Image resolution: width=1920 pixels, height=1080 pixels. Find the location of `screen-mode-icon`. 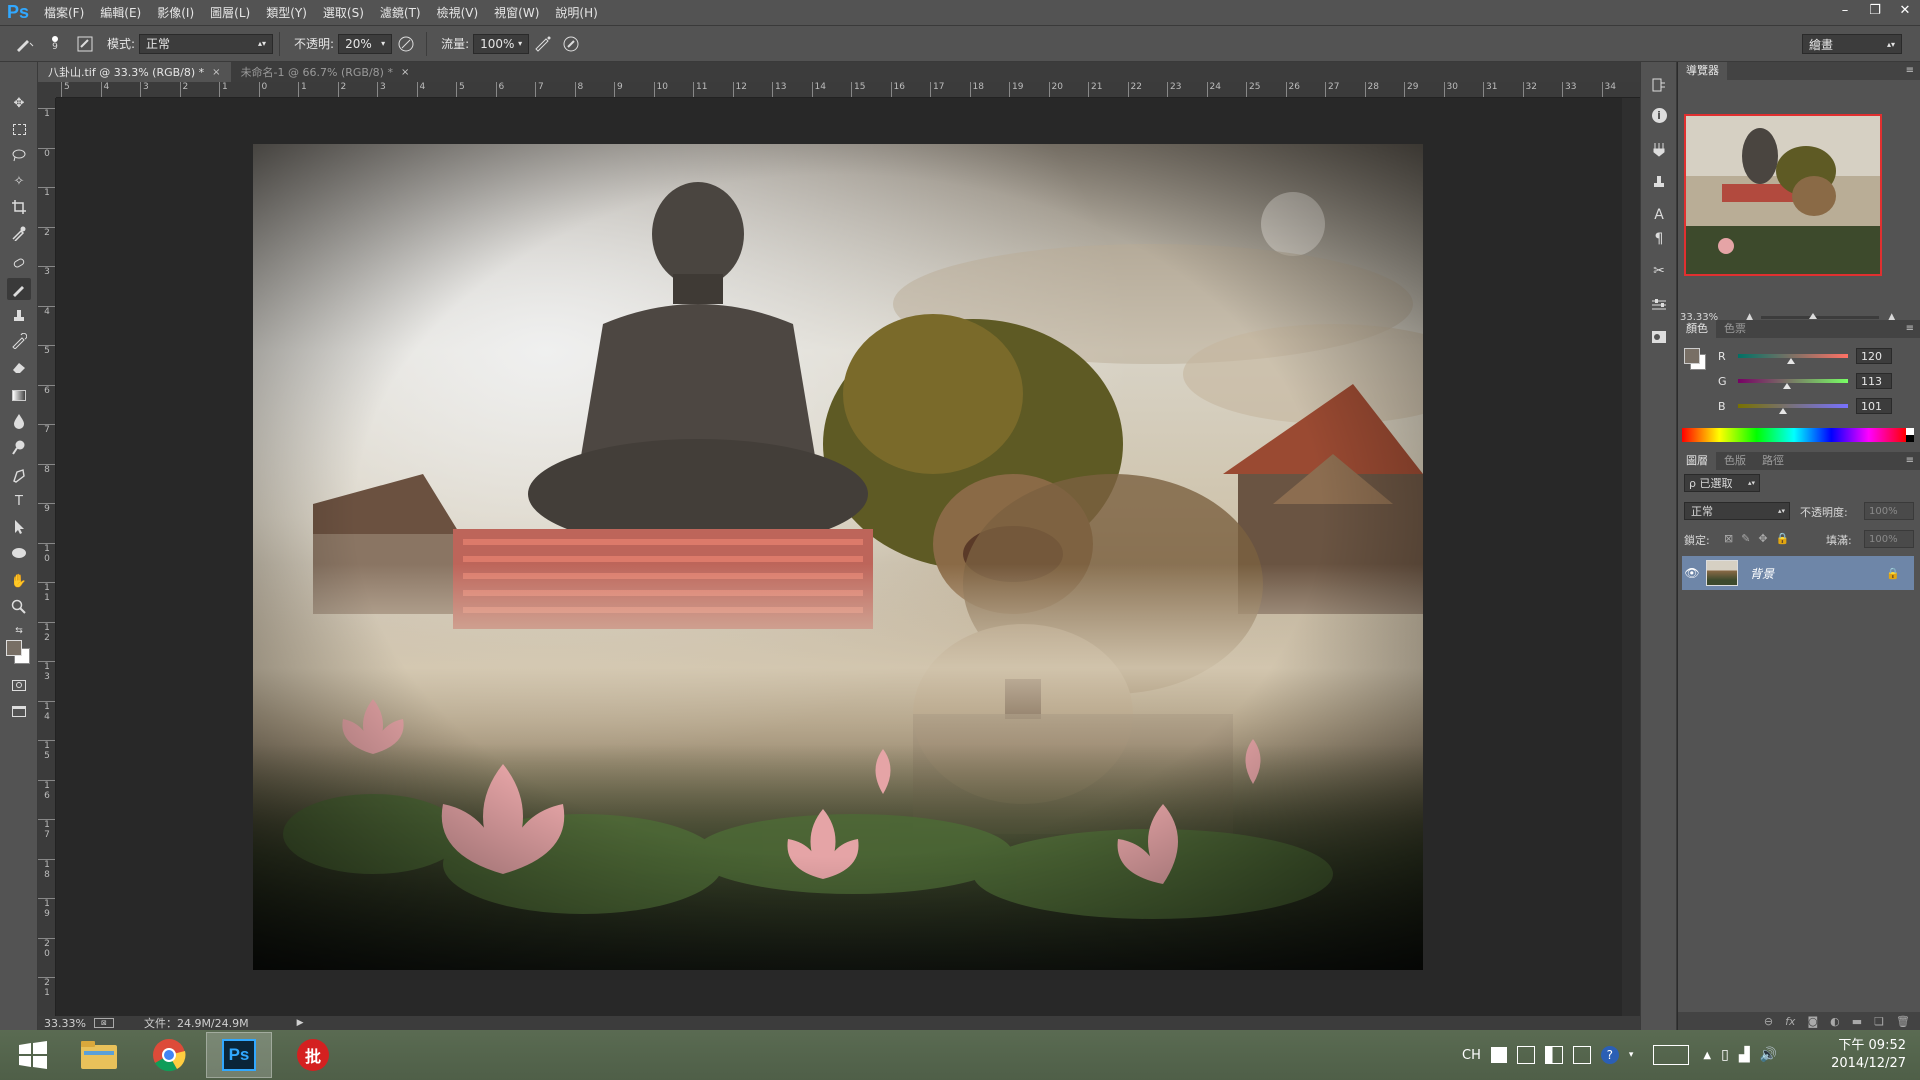

screen-mode-icon is located at coordinates (19, 711).